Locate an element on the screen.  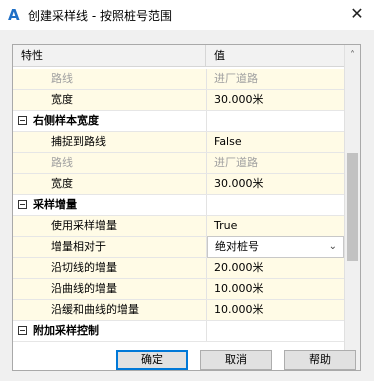
cancel-button: 取消 is located at coordinates (236, 360).